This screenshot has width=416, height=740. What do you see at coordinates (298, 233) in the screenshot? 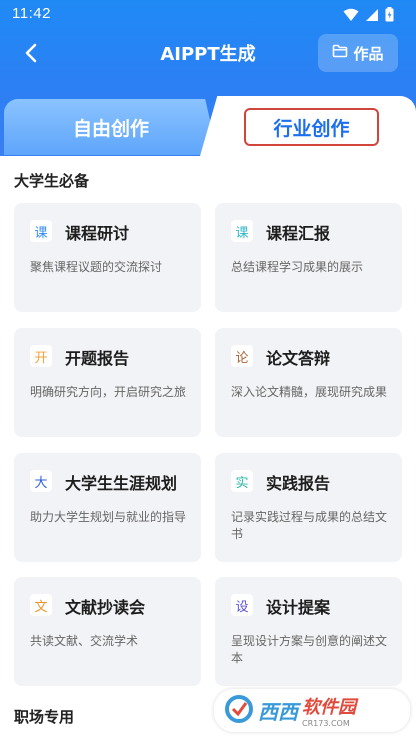
I see `card-title: 课程汇报` at bounding box center [298, 233].